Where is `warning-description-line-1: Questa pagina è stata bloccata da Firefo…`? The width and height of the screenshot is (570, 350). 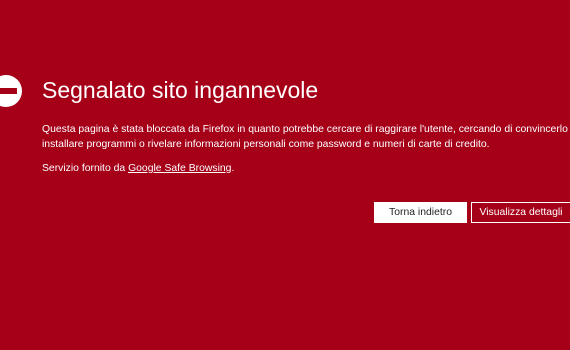
warning-description-line-1: Questa pagina è stata bloccata da Firefo… is located at coordinates (306, 129).